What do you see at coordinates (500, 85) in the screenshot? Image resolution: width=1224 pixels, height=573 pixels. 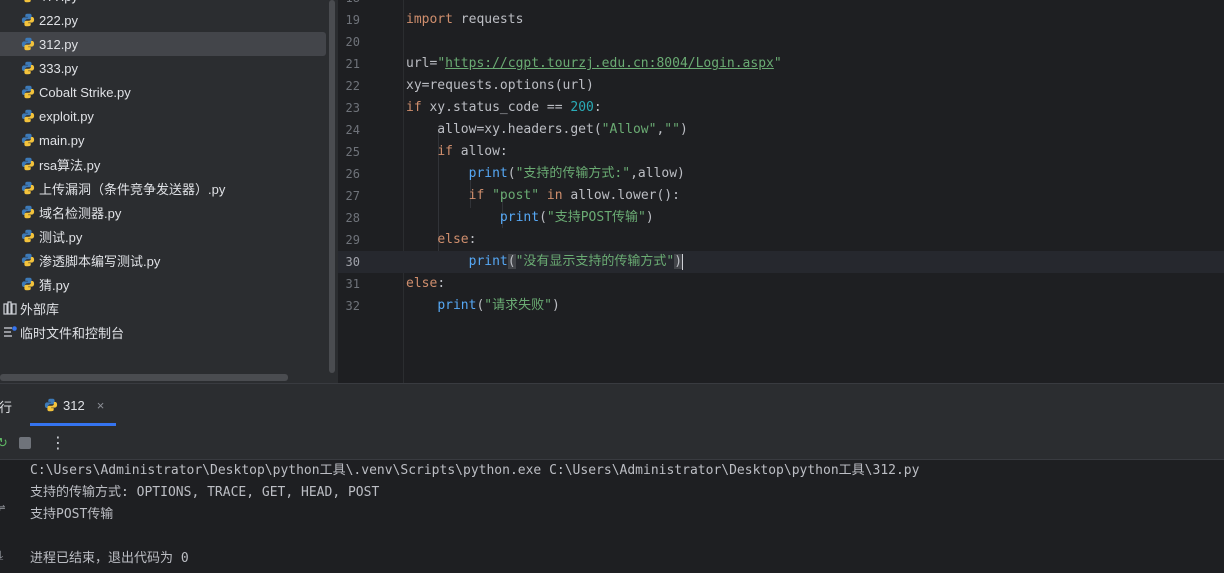 I see `code-text: xy=requests.options(url)` at bounding box center [500, 85].